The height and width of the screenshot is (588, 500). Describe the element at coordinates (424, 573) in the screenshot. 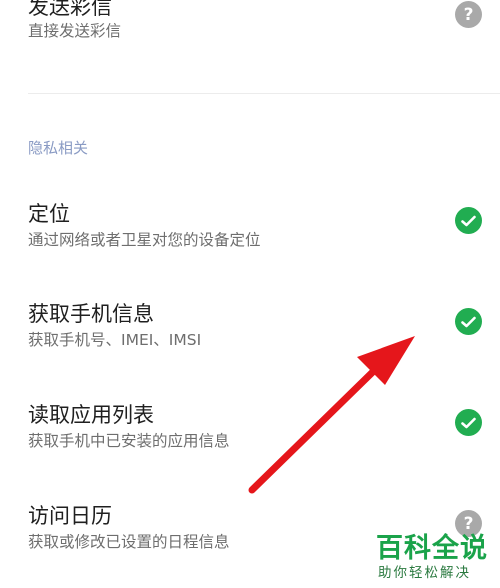

I see `watermark-tagline: 助你轻松解决` at that location.